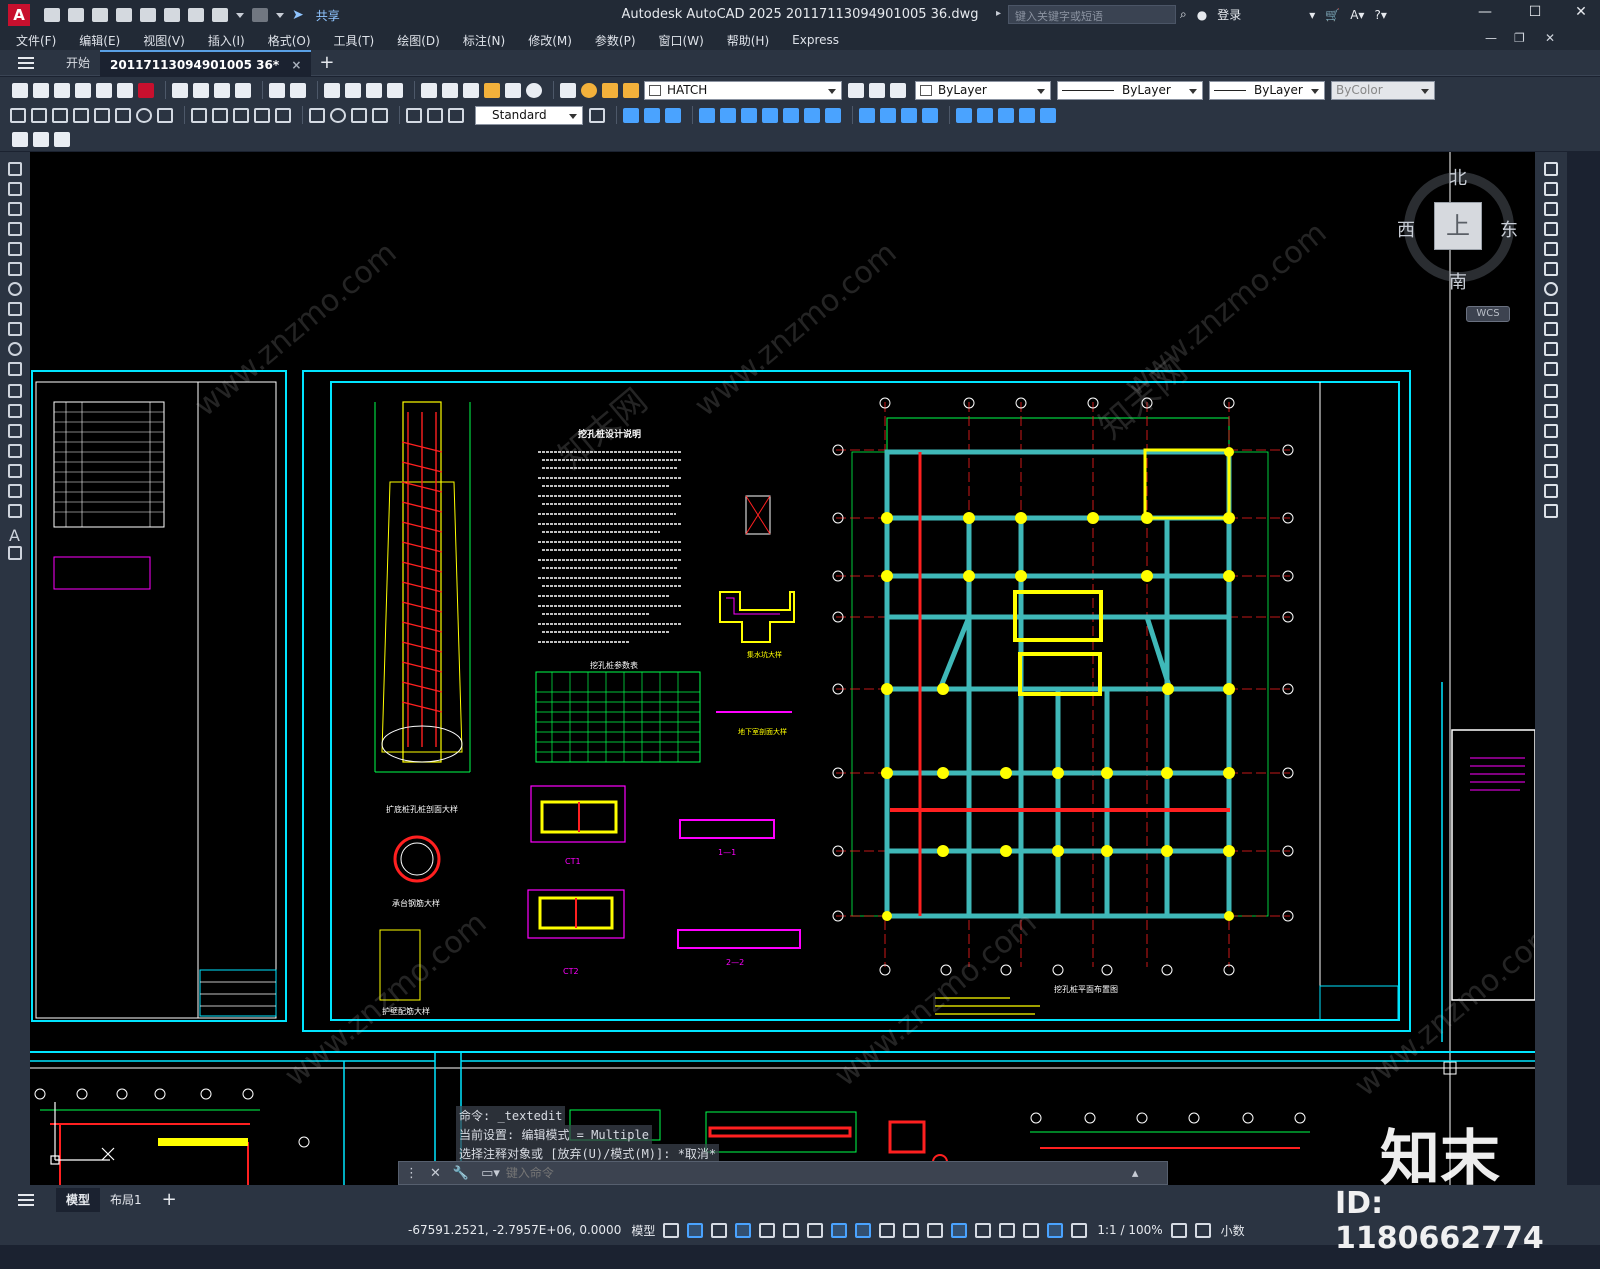  I want to click on join-icon, so click(909, 115).